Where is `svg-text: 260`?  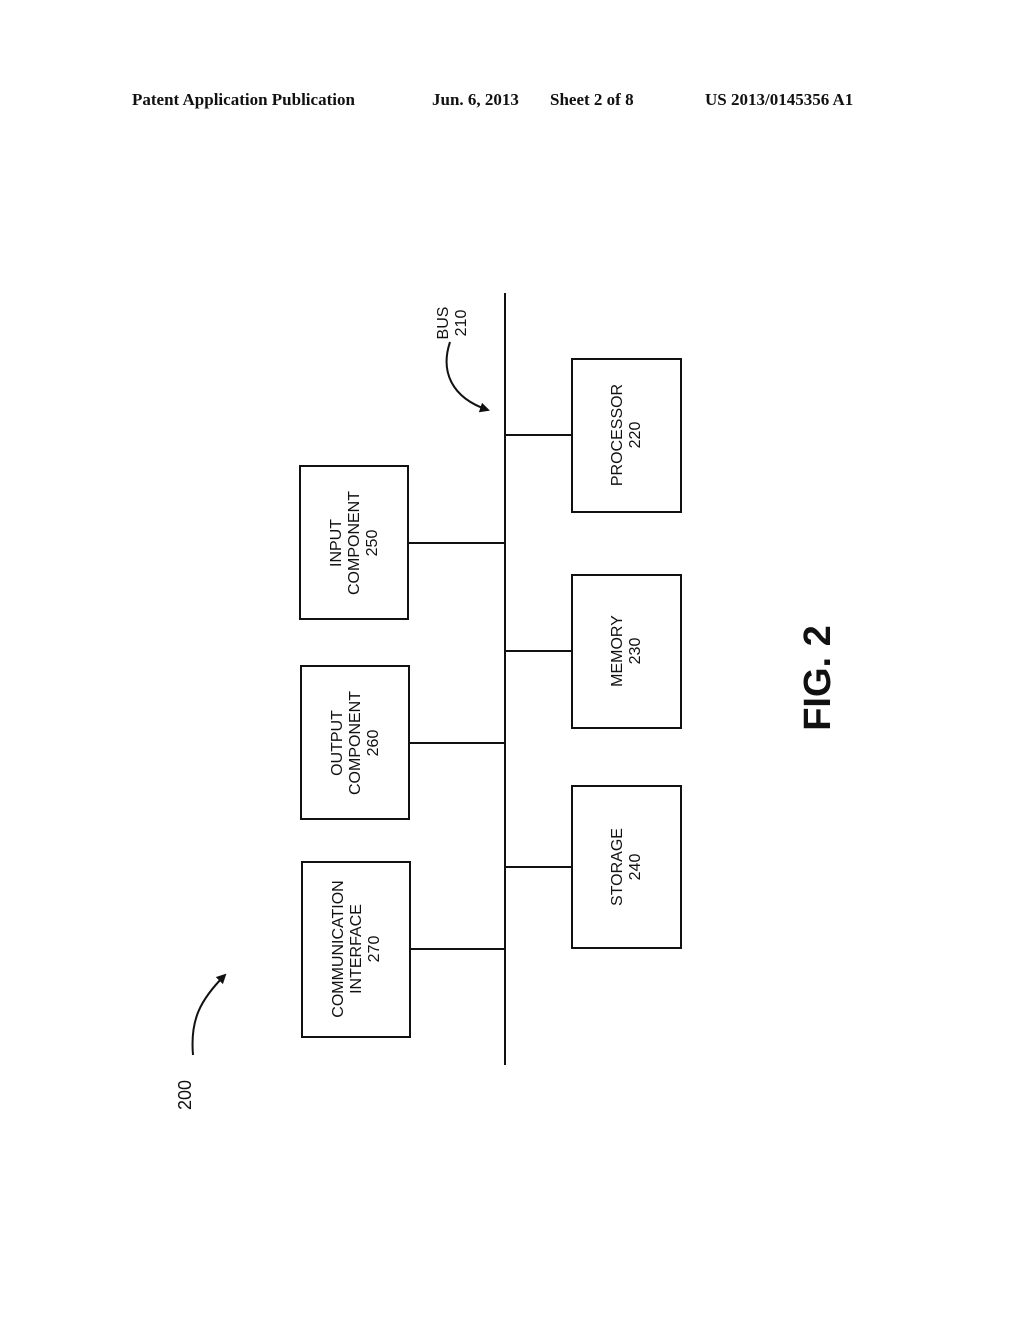 svg-text: 260 is located at coordinates (373, 743).